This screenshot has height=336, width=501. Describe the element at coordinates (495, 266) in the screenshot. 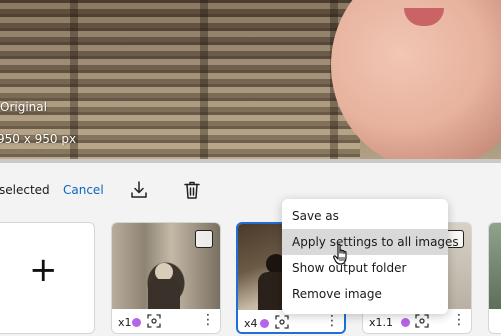

I see `thumbnail-photo` at that location.